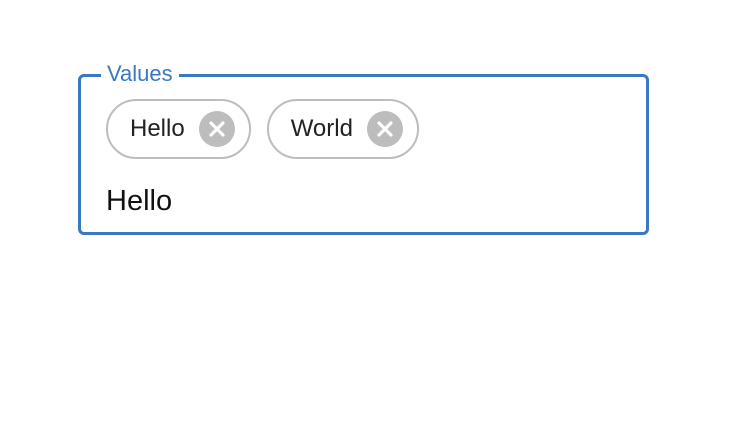 Image resolution: width=748 pixels, height=442 pixels. I want to click on chip-text-input, so click(356, 201).